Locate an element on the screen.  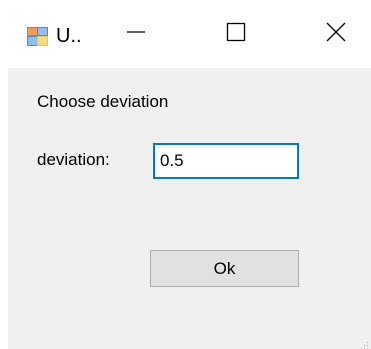
maximize-button is located at coordinates (236, 34).